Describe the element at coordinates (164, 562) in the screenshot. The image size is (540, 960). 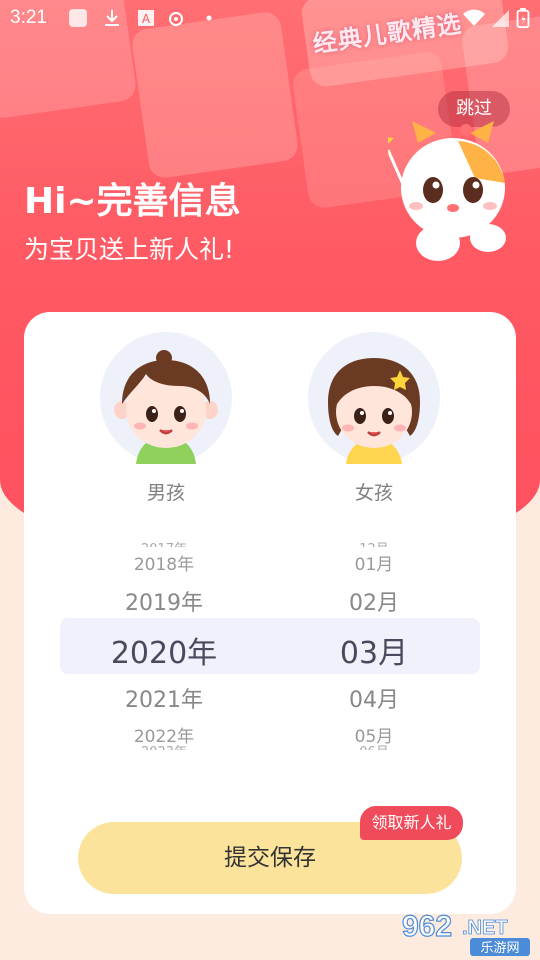
I see `year-option: 2018年` at that location.